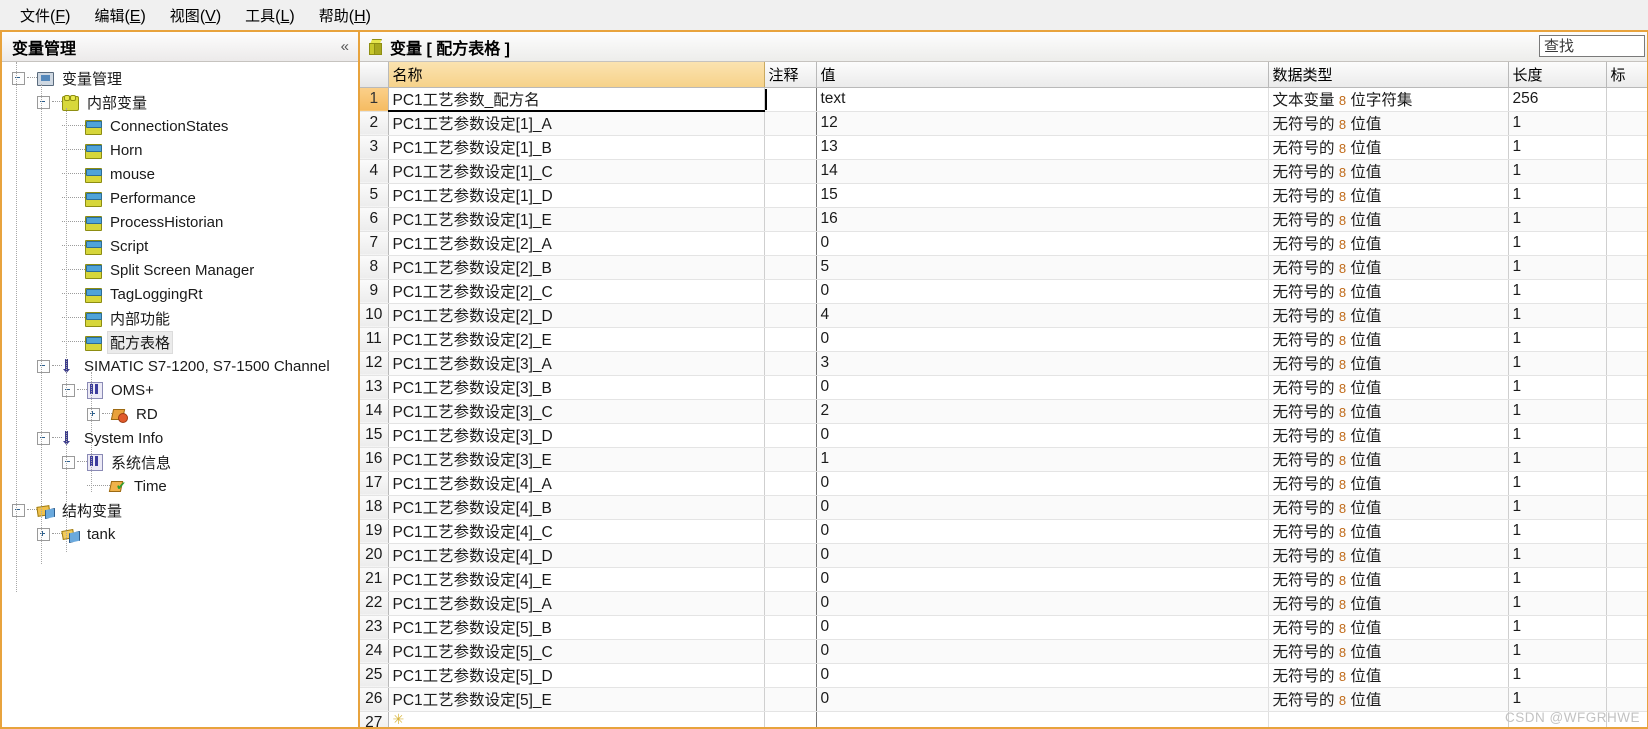 This screenshot has width=1648, height=729. I want to click on tree-item-13: SIMATIC S7-1200, S7-1500 Channel, so click(180, 366).